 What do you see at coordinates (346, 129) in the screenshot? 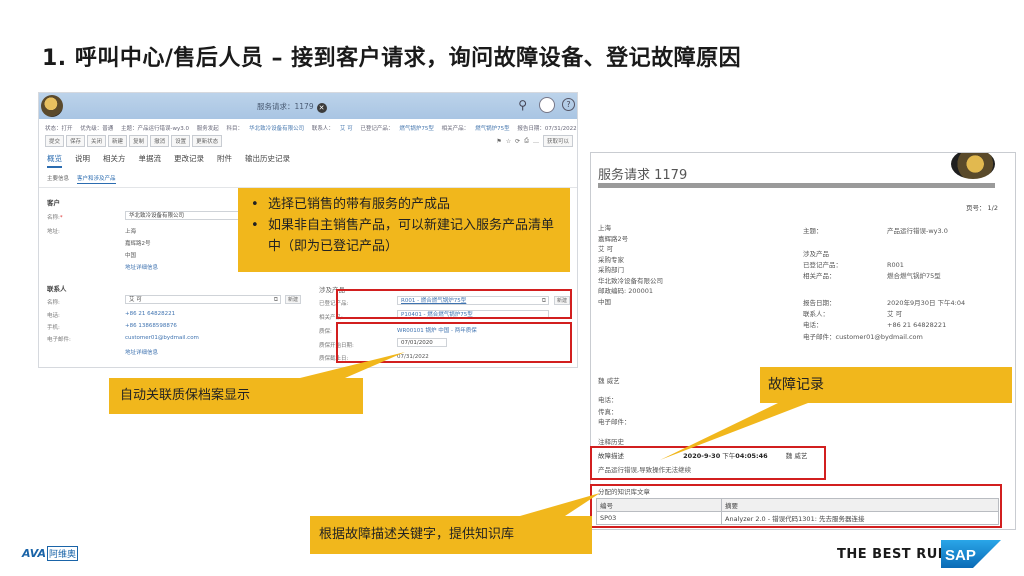
I see `meta-contact-link: 艾 可` at bounding box center [346, 129].